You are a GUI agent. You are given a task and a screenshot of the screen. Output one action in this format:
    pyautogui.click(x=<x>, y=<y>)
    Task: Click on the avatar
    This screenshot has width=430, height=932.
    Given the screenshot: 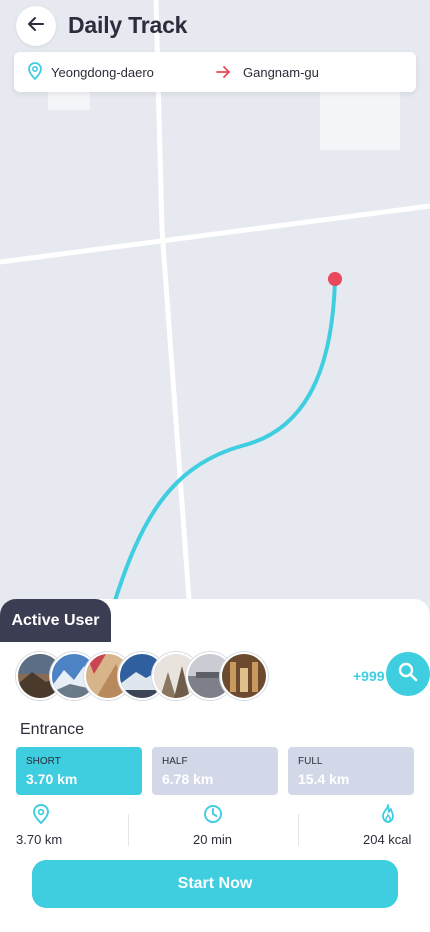 What is the action you would take?
    pyautogui.click(x=244, y=676)
    